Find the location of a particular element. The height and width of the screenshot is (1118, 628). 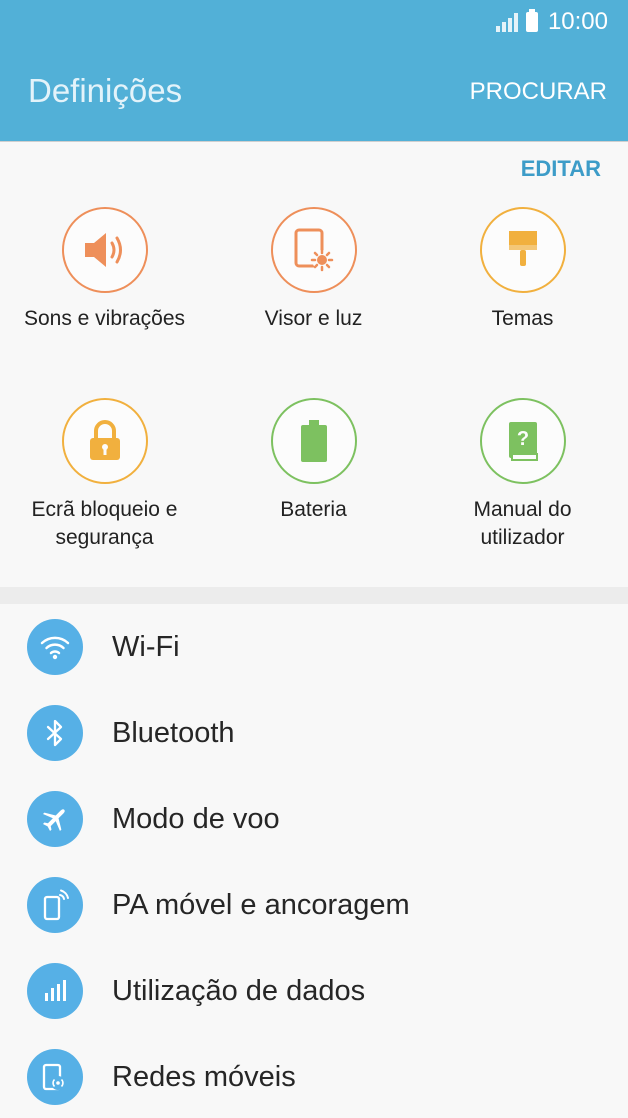

wifi-icon is located at coordinates (55, 647).